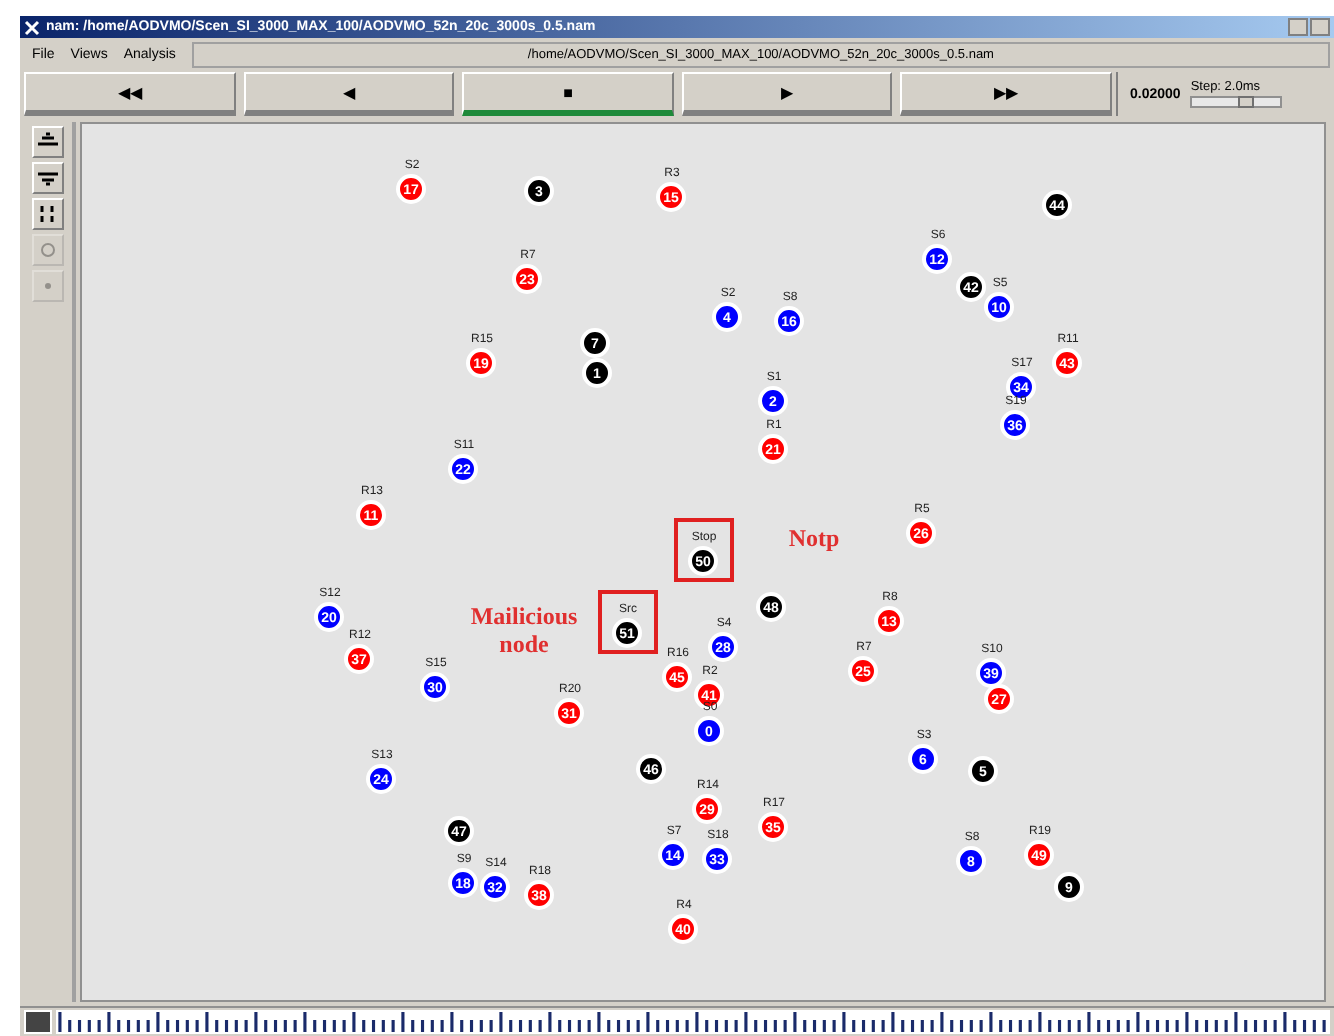  What do you see at coordinates (693, 1022) in the screenshot?
I see `timeline-ruler` at bounding box center [693, 1022].